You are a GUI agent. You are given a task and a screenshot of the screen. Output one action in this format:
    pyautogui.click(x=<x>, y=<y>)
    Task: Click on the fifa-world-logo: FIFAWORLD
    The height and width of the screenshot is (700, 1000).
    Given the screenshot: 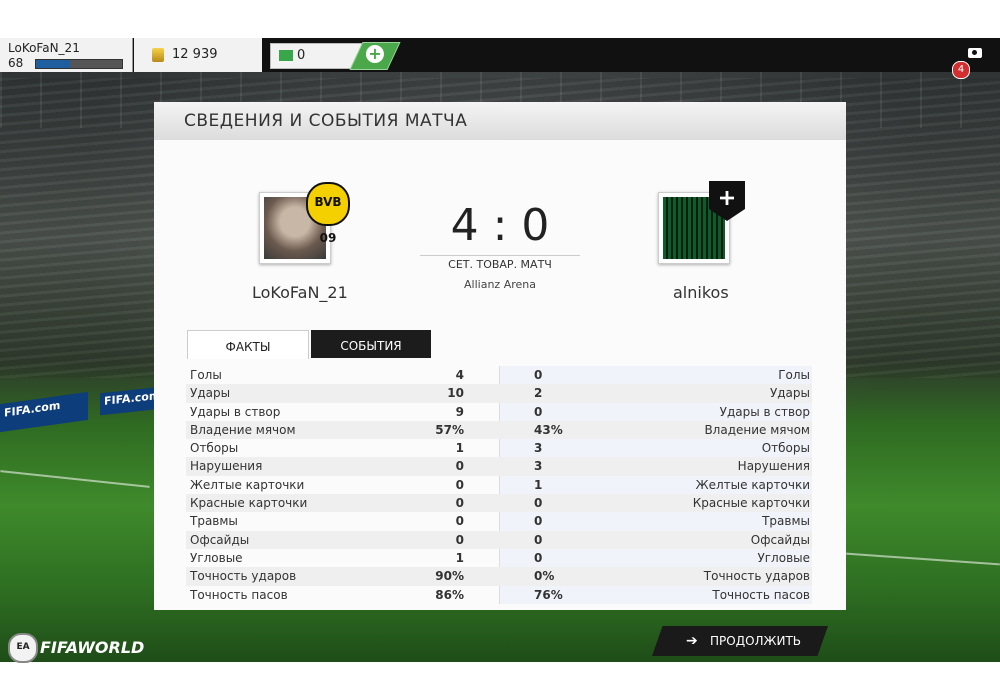 What is the action you would take?
    pyautogui.click(x=92, y=647)
    